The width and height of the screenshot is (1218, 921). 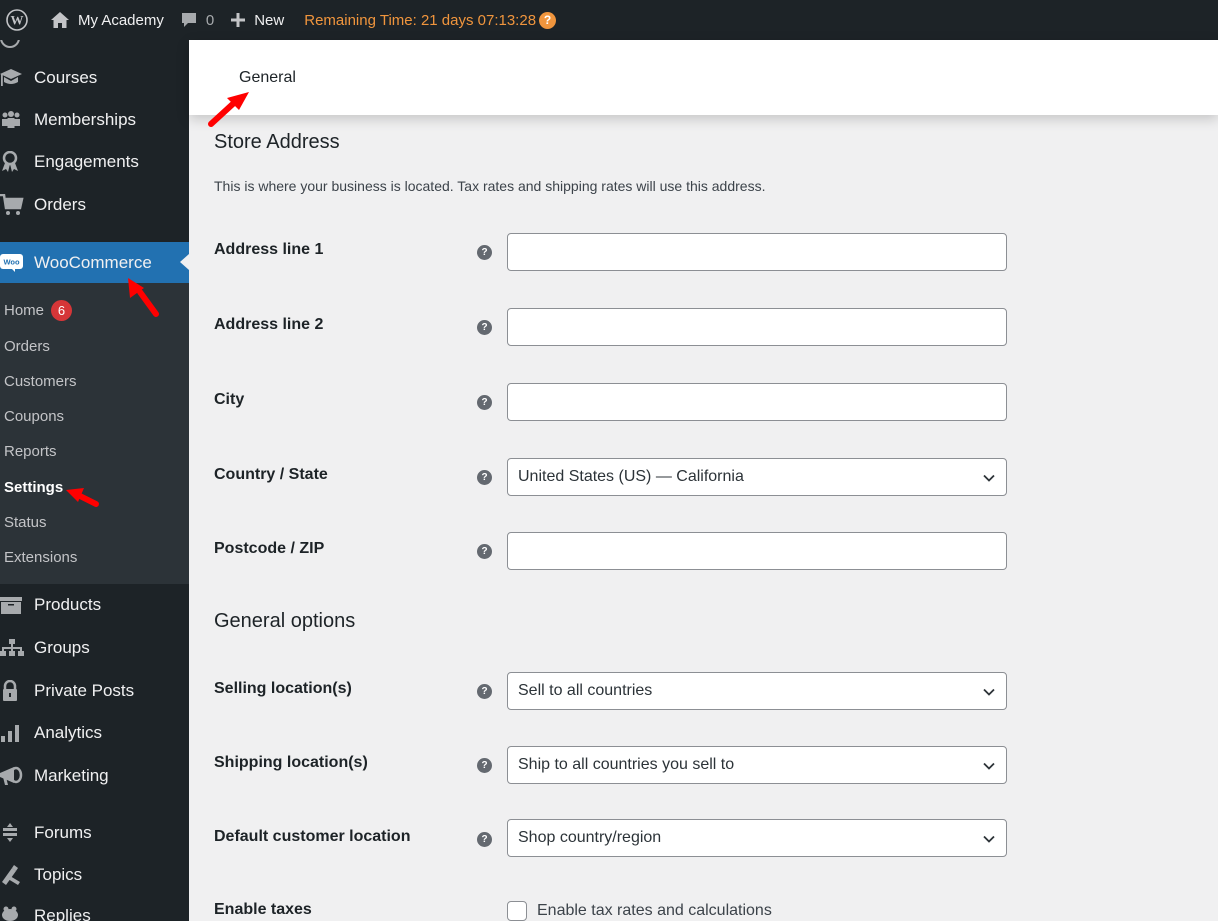 I want to click on submenu-item-coupons: Coupons, so click(x=34, y=416).